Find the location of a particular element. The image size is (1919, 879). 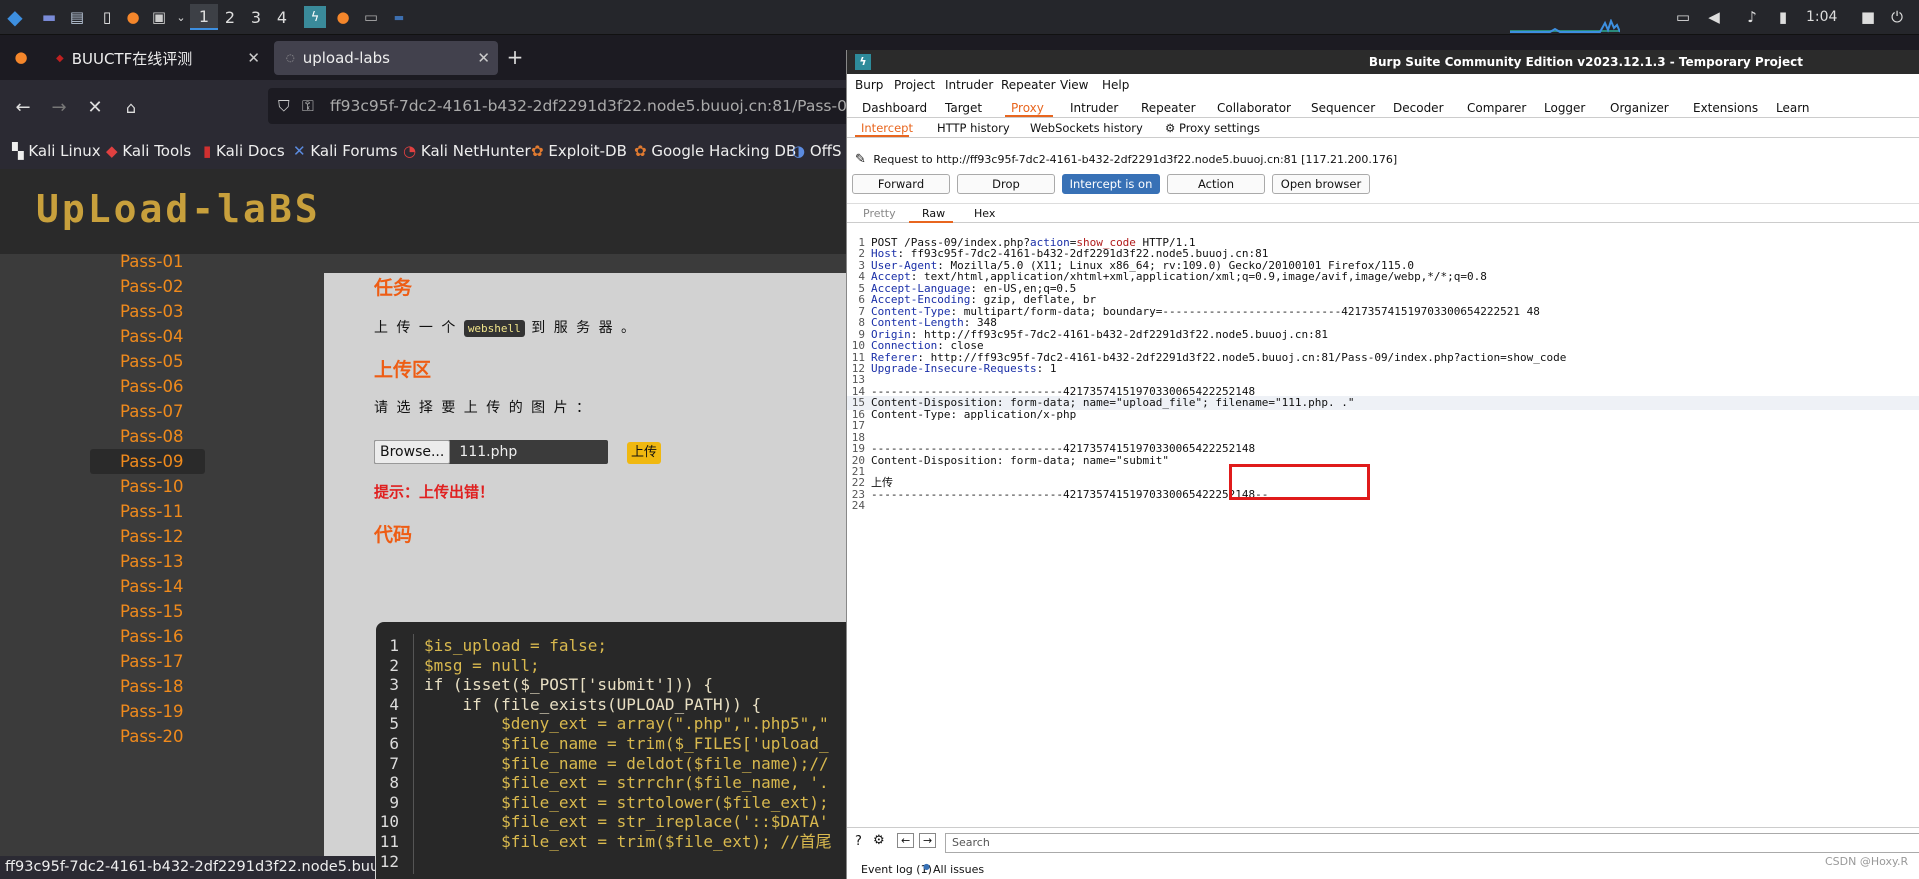

event-log-tab: Event log (1) is located at coordinates (896, 869).